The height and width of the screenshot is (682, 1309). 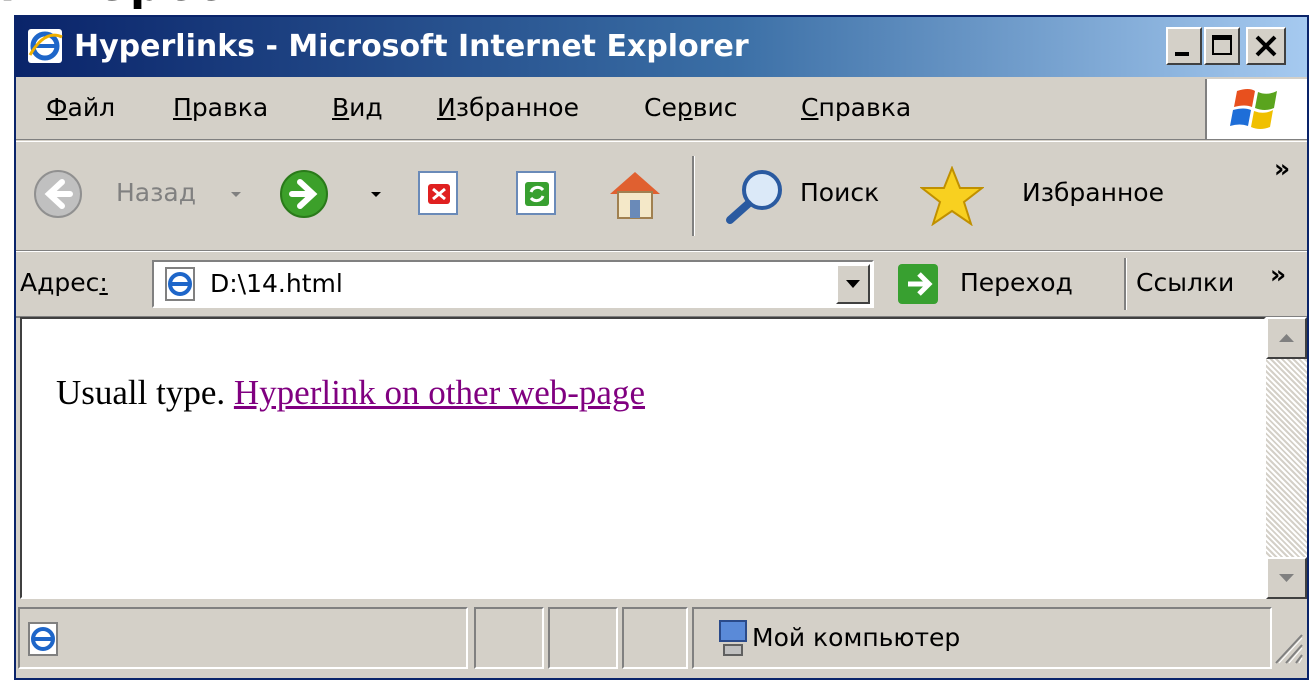 What do you see at coordinates (220, 108) in the screenshot?
I see `menu-edit: Правка` at bounding box center [220, 108].